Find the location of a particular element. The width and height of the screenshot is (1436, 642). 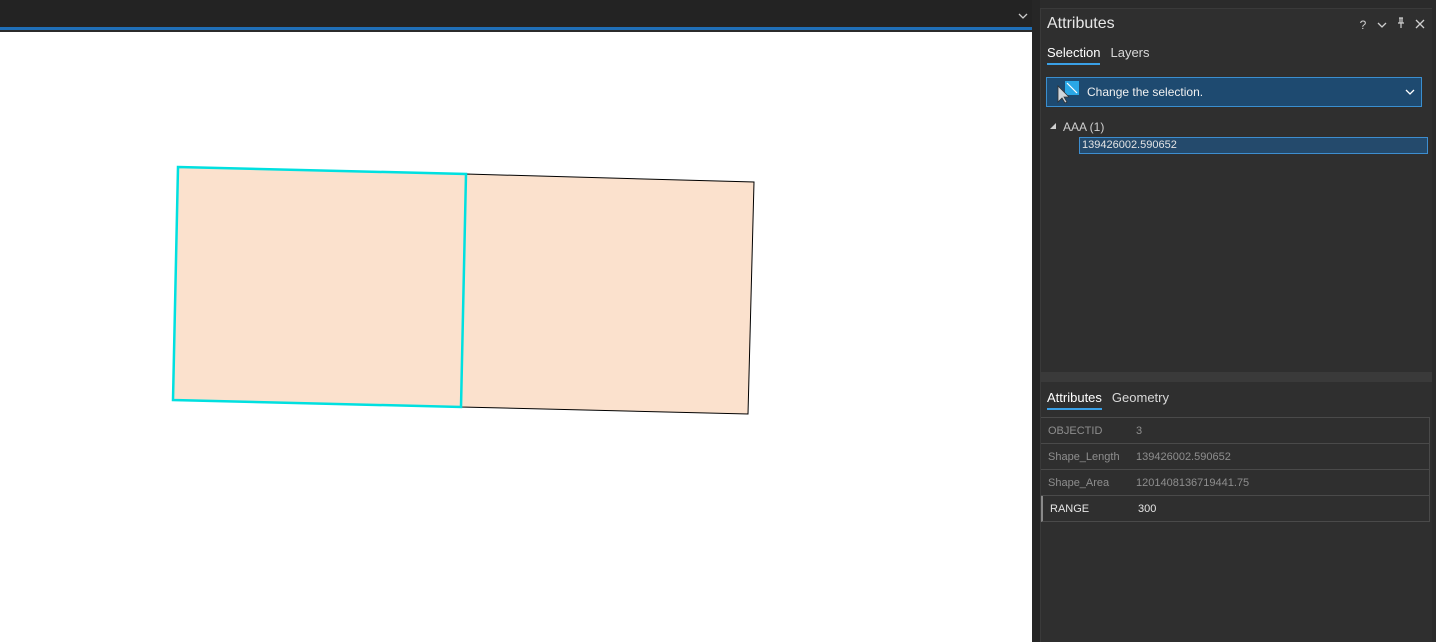

selection-dropdown: Change the selection. is located at coordinates (1234, 92).